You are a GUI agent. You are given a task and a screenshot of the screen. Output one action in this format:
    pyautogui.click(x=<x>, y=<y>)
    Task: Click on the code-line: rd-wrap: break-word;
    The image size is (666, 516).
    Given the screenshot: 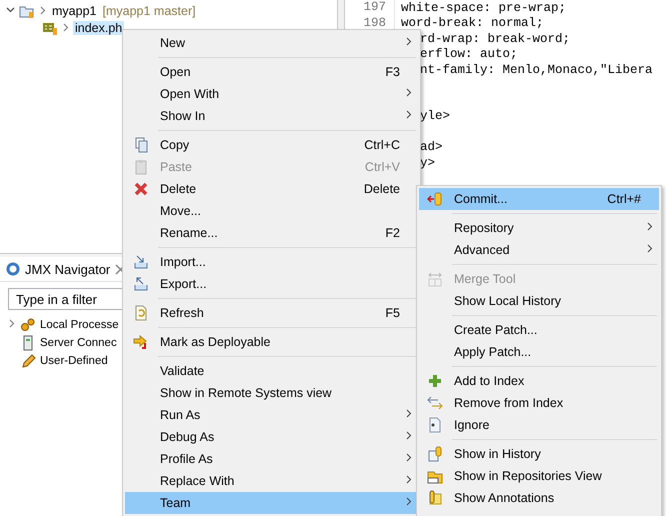 What is the action you would take?
    pyautogui.click(x=495, y=39)
    